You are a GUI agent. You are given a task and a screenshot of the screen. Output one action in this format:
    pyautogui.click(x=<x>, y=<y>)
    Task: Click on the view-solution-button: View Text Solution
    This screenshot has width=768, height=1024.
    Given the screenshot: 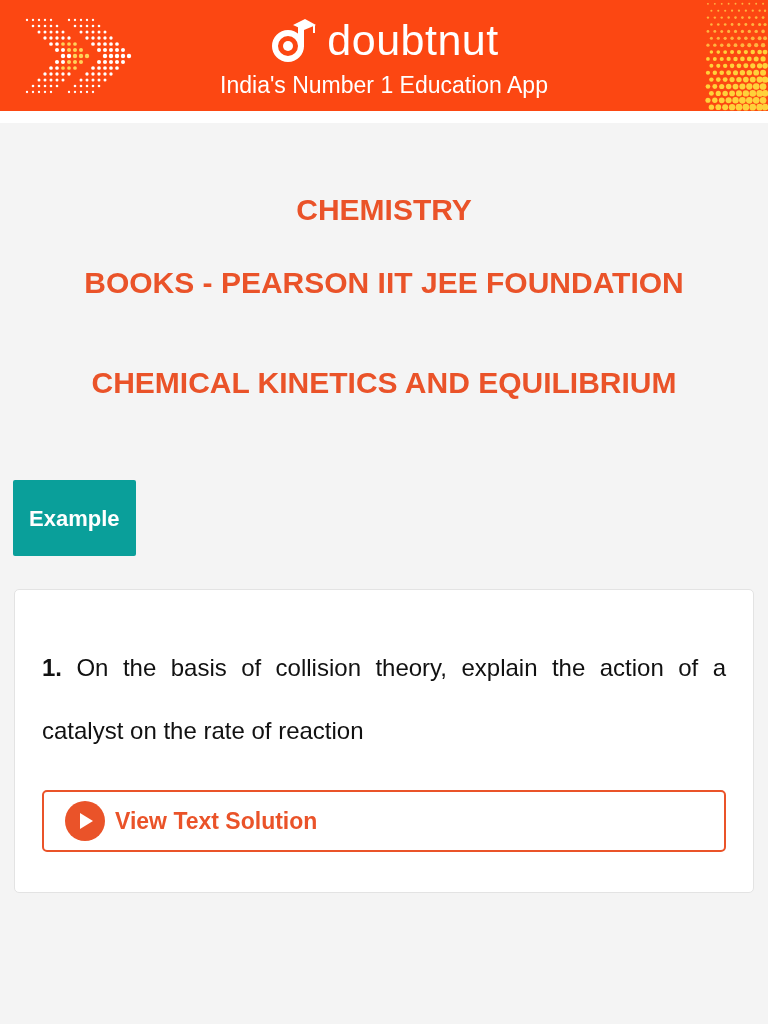 What is the action you would take?
    pyautogui.click(x=384, y=821)
    